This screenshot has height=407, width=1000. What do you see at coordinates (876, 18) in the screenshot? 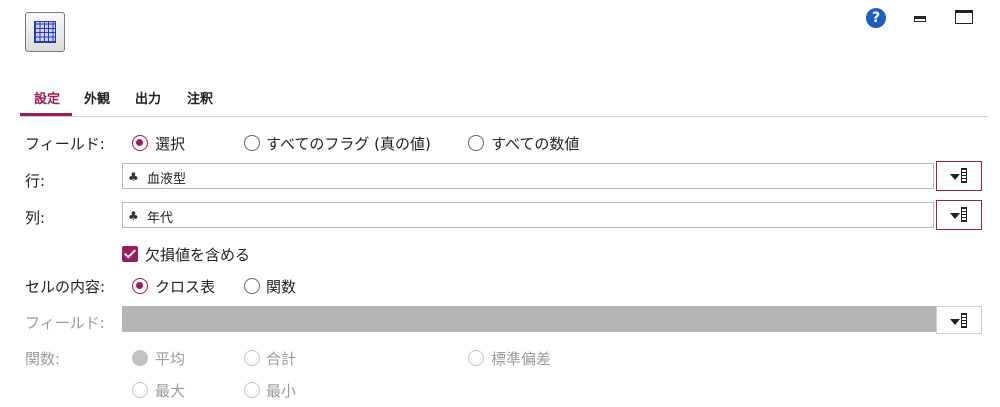
I see `help-icon: ?` at bounding box center [876, 18].